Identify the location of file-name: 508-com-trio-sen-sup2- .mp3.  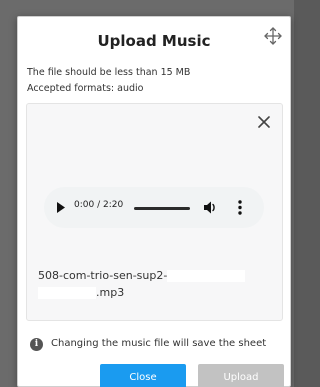
(153, 284).